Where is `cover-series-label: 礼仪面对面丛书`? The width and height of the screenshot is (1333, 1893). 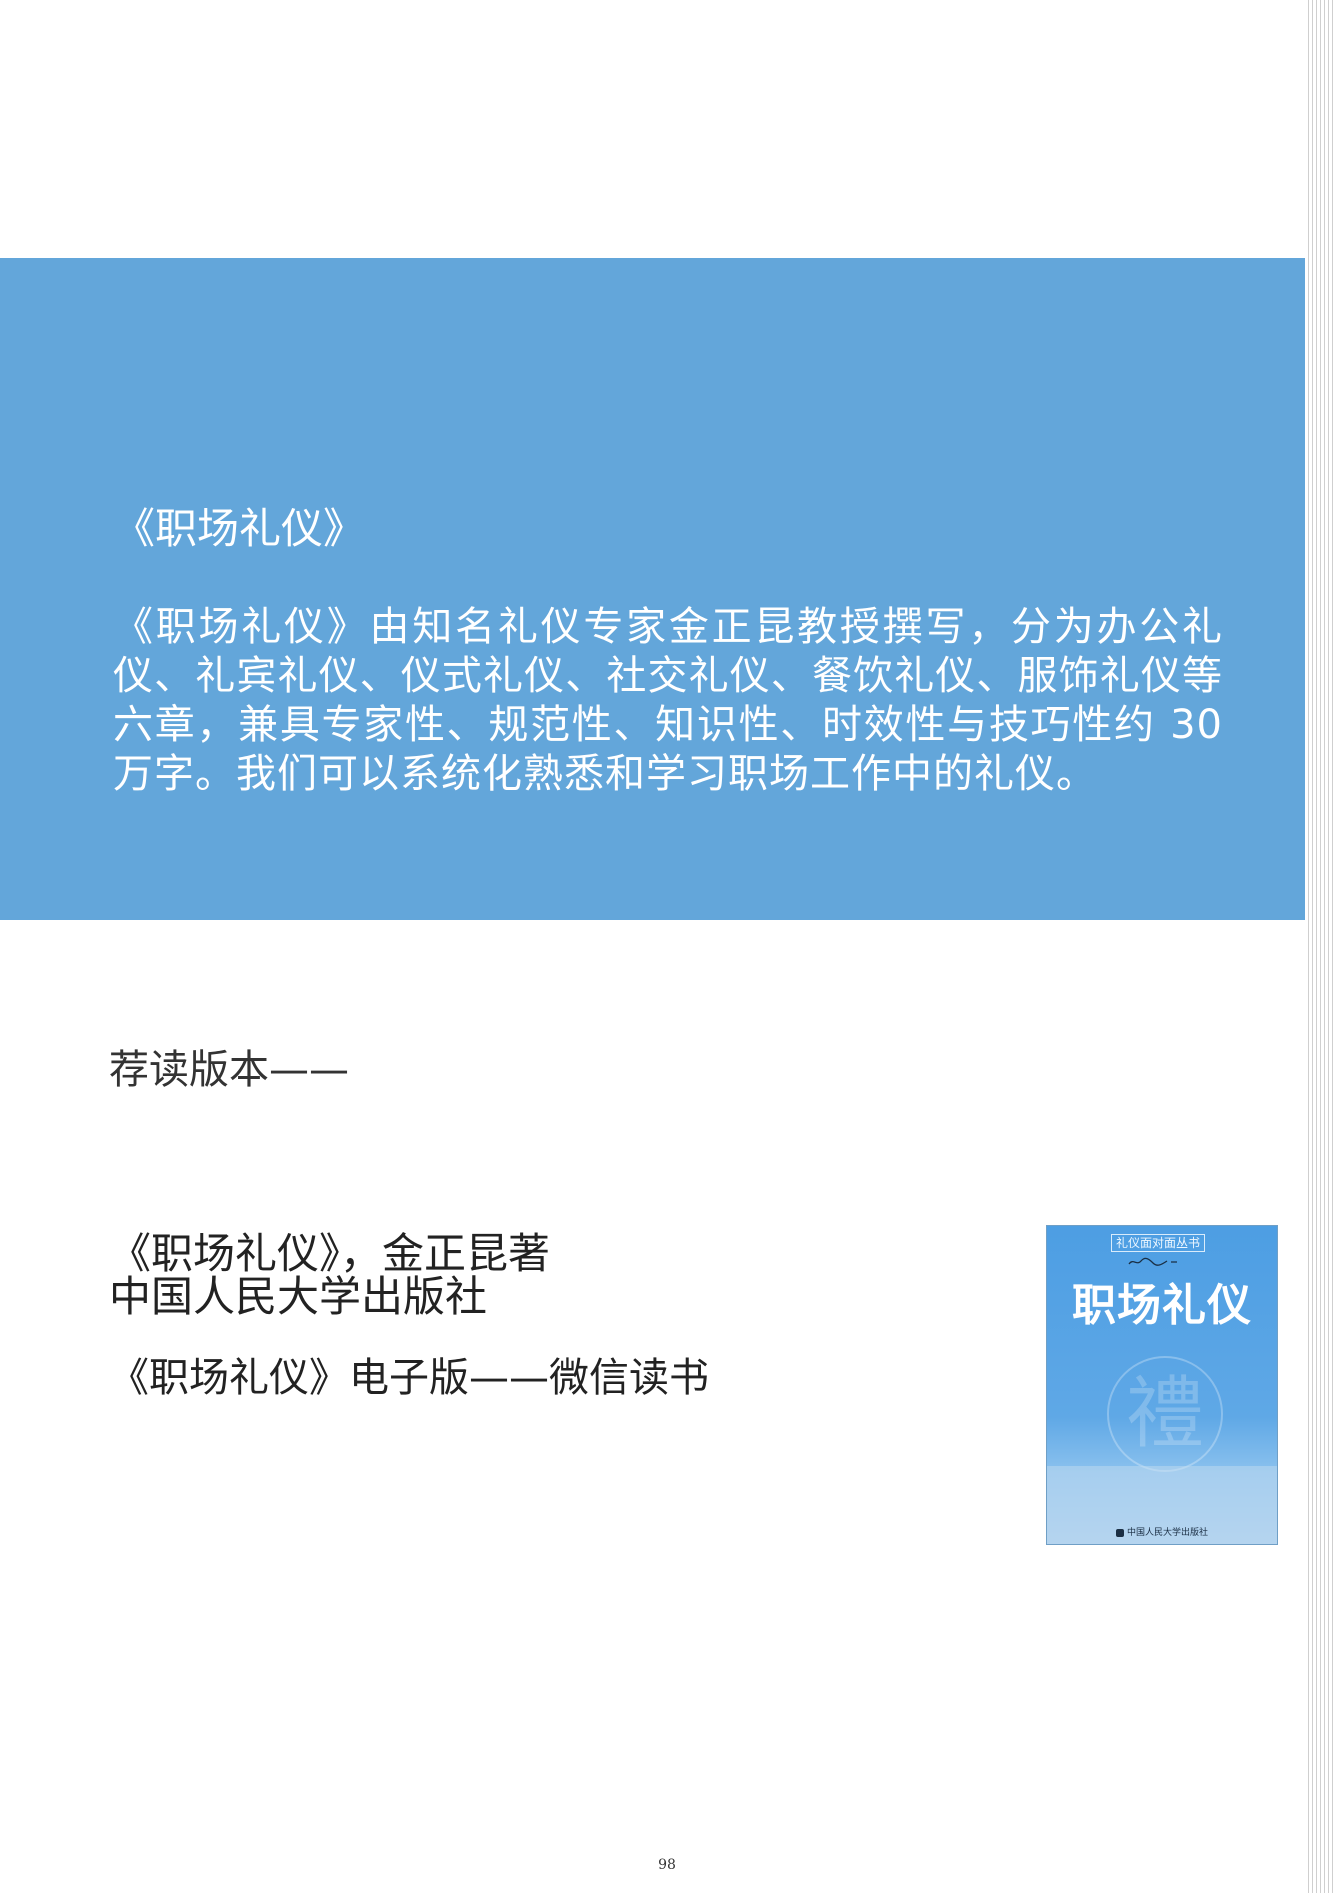 cover-series-label: 礼仪面对面丛书 is located at coordinates (1158, 1243).